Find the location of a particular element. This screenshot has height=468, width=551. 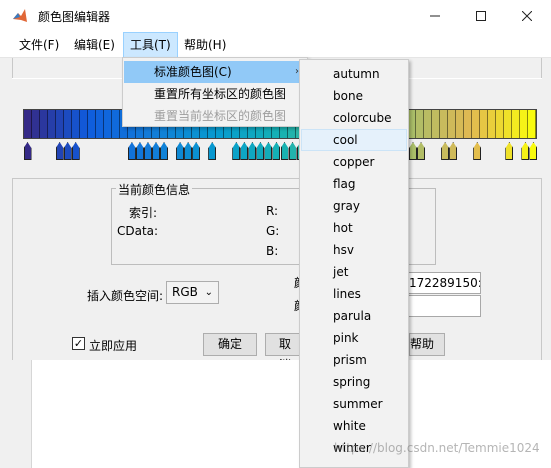

colormap-option-bone: bone is located at coordinates (354, 96).